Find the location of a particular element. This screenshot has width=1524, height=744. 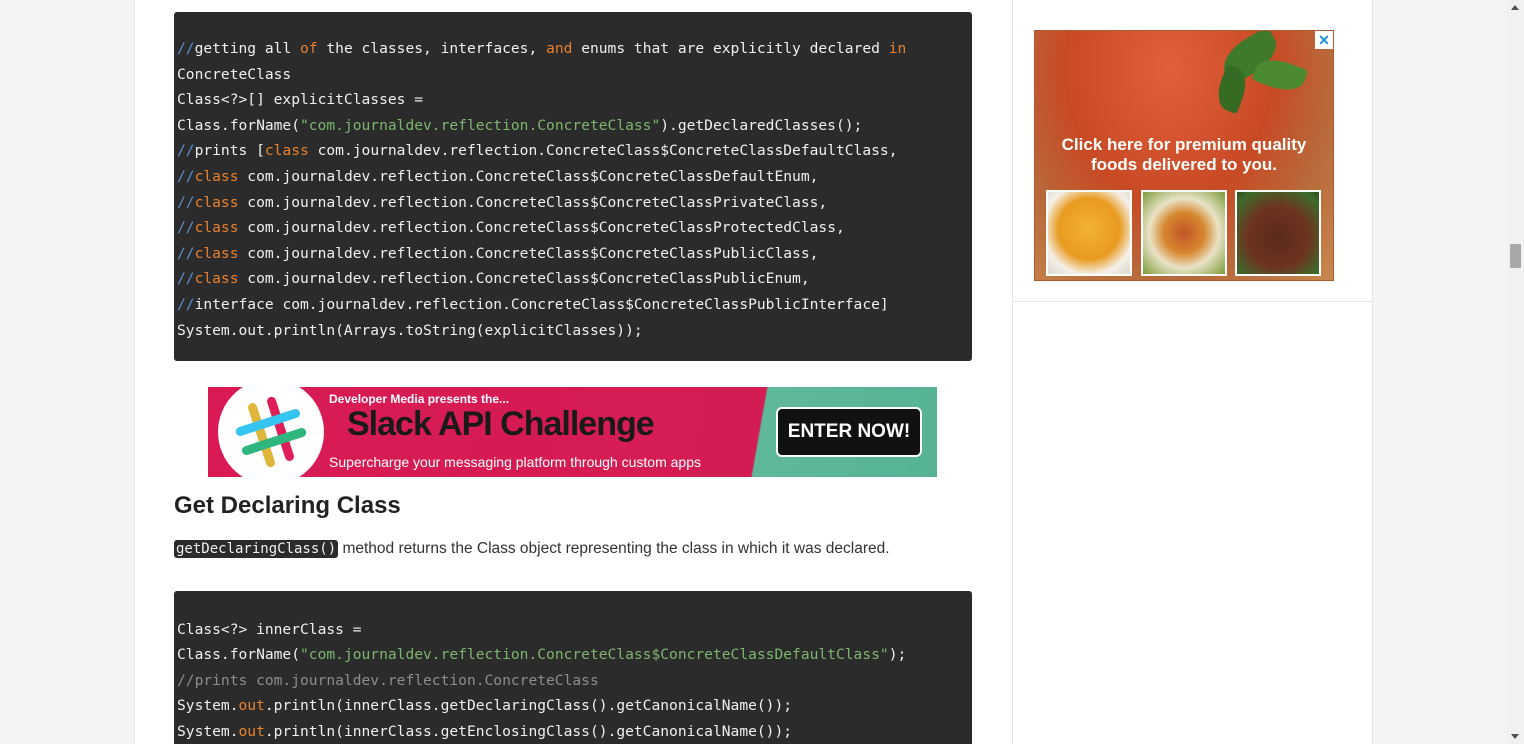

code-token: prints [ is located at coordinates (229, 151).